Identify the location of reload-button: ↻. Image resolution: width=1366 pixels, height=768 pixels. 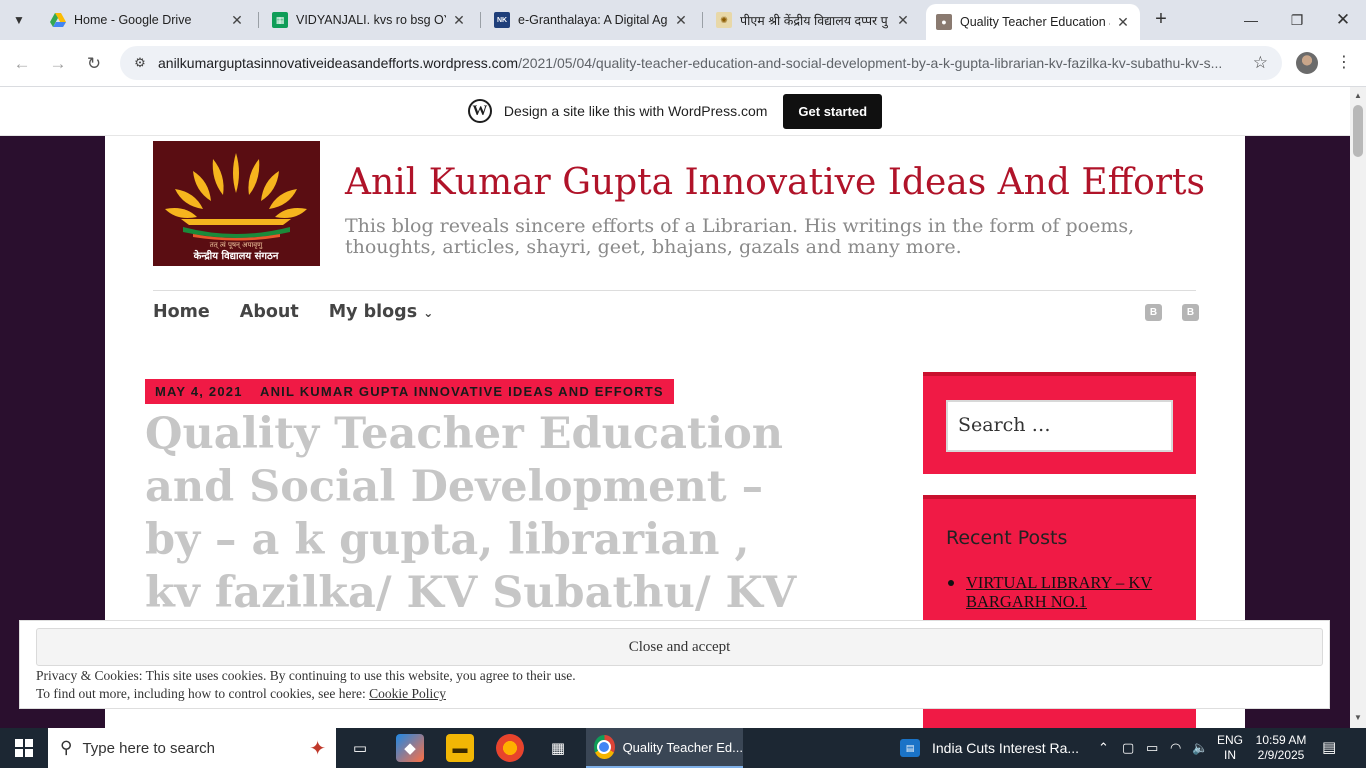
(94, 64).